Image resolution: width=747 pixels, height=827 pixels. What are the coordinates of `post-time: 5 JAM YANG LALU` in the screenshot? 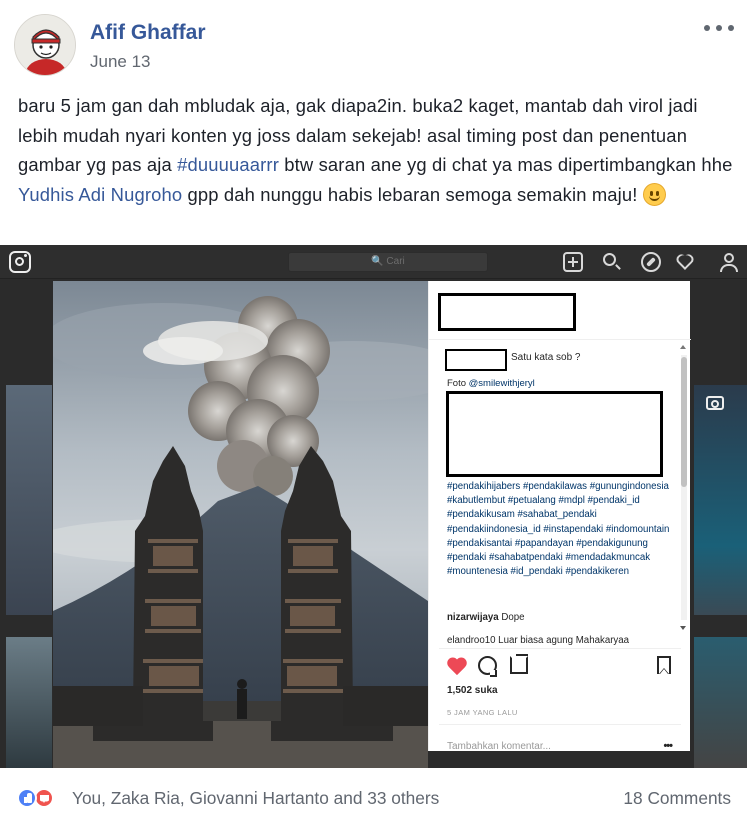 It's located at (482, 712).